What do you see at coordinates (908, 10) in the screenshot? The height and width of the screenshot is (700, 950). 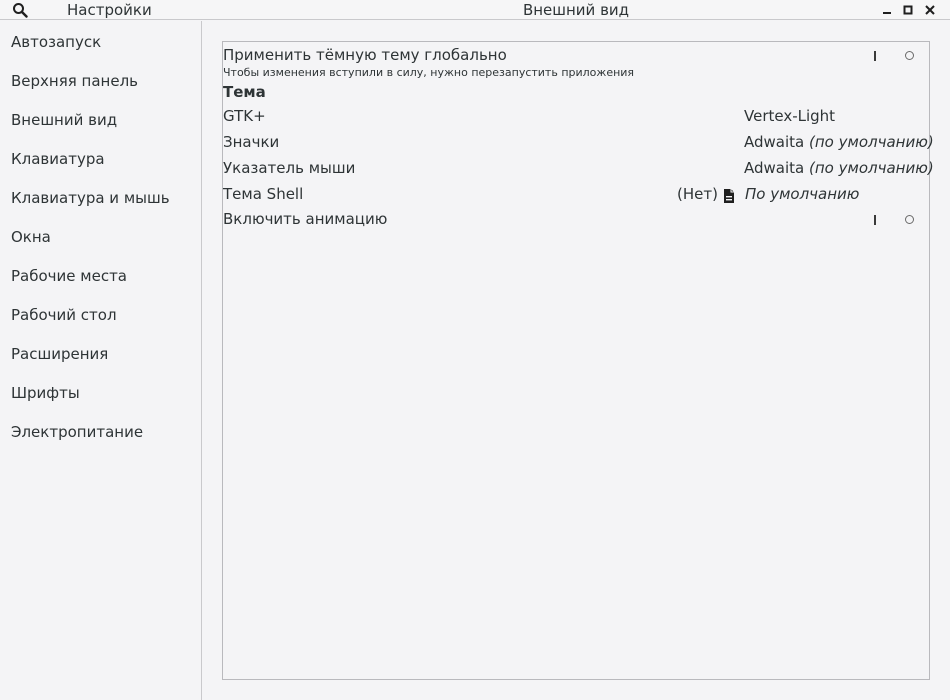 I see `maximize-icon` at bounding box center [908, 10].